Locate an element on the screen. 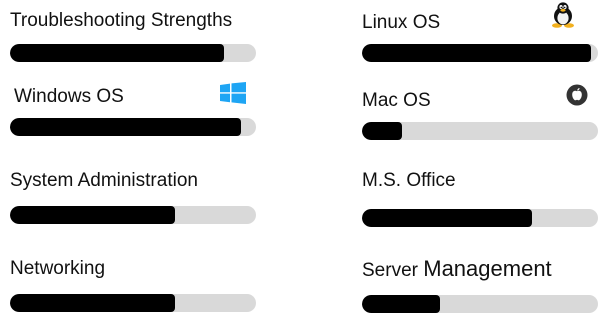 Image resolution: width=611 pixels, height=314 pixels. skill-label: Windows OS is located at coordinates (69, 96).